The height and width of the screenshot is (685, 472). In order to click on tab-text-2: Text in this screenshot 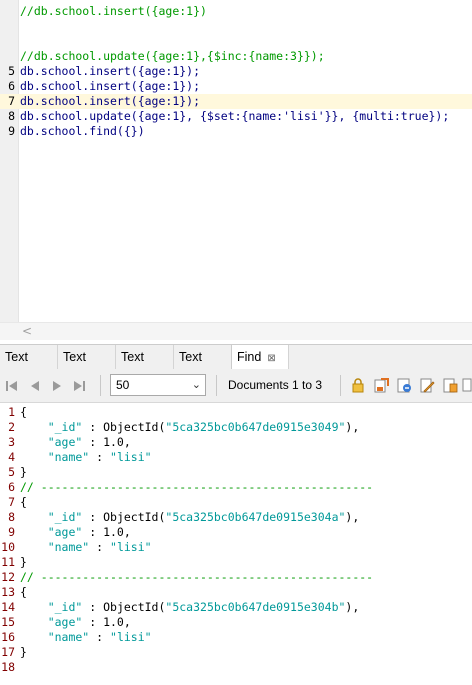, I will do `click(87, 357)`.